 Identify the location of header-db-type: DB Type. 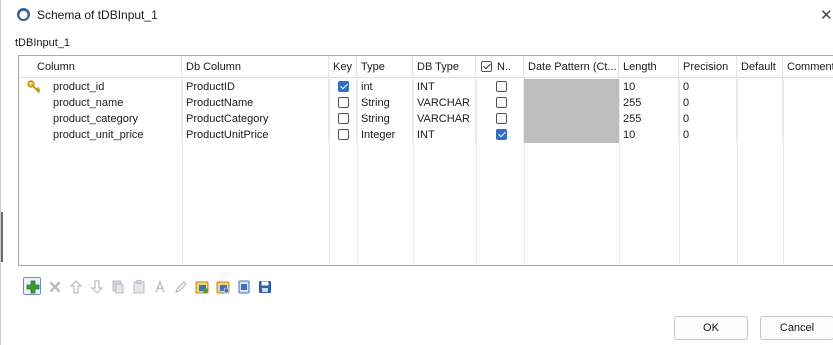
(444, 67).